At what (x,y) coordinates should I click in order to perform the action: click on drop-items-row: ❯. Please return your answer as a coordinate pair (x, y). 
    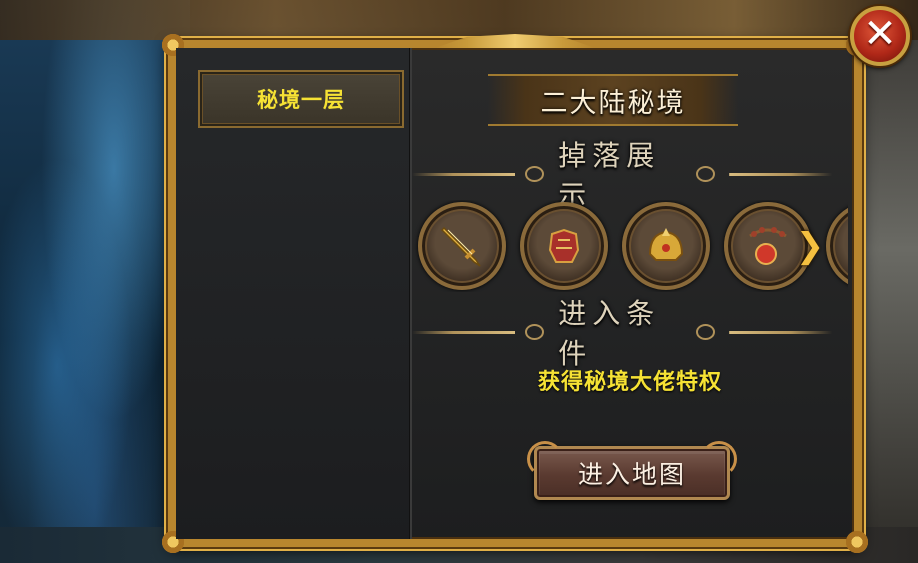
    Looking at the image, I should click on (630, 246).